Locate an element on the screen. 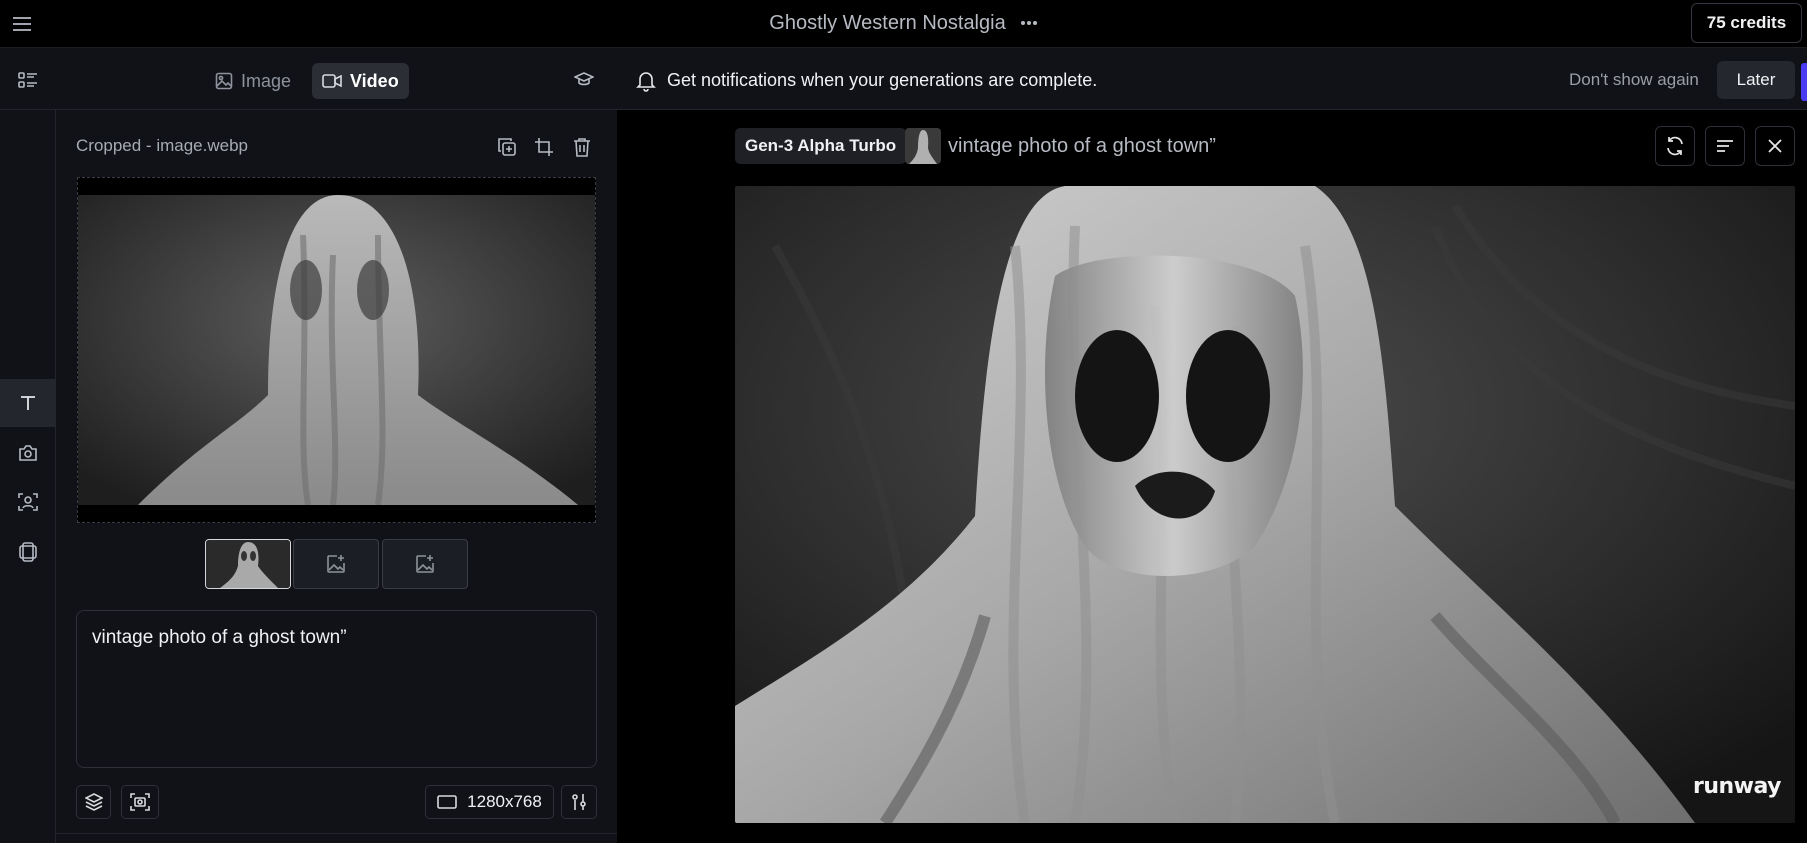 Image resolution: width=1807 pixels, height=843 pixels. resolution-button: 1280x768 is located at coordinates (489, 802).